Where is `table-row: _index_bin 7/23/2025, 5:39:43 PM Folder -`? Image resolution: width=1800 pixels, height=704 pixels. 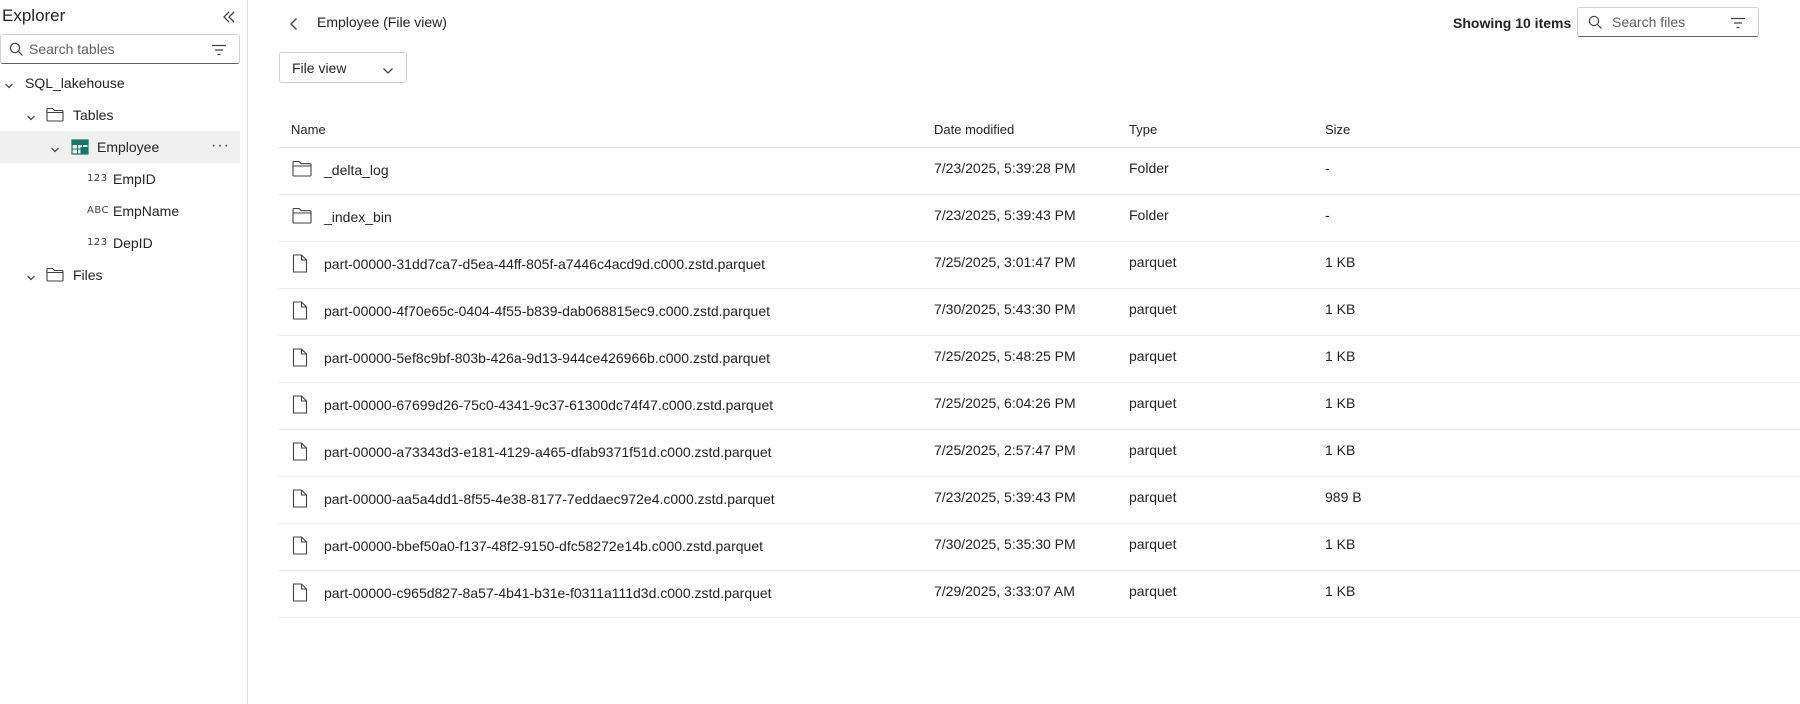 table-row: _index_bin 7/23/2025, 5:39:43 PM Folder - is located at coordinates (1039, 218).